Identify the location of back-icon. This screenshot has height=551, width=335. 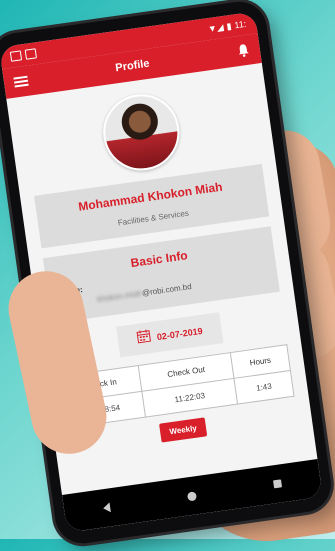
(107, 507).